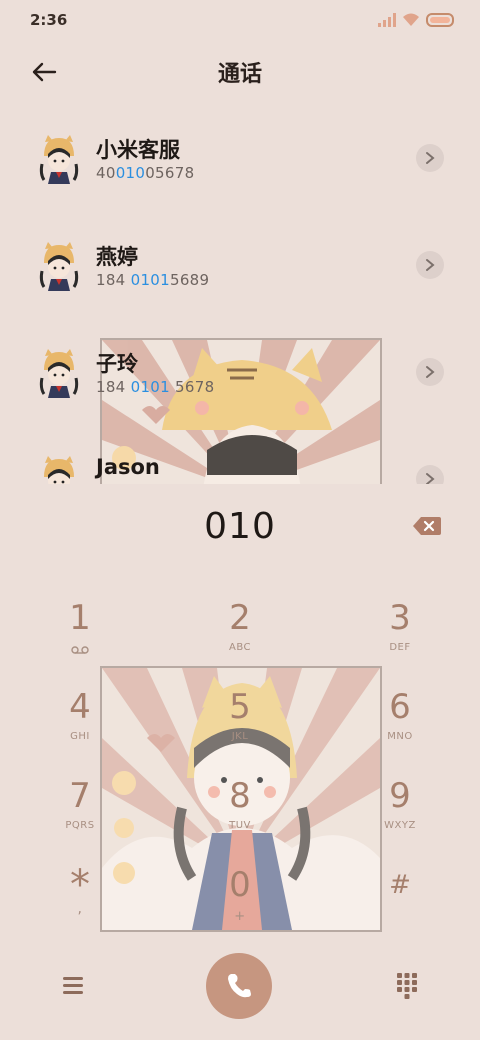 The width and height of the screenshot is (480, 1040). What do you see at coordinates (80, 903) in the screenshot?
I see `key-star: * ,` at bounding box center [80, 903].